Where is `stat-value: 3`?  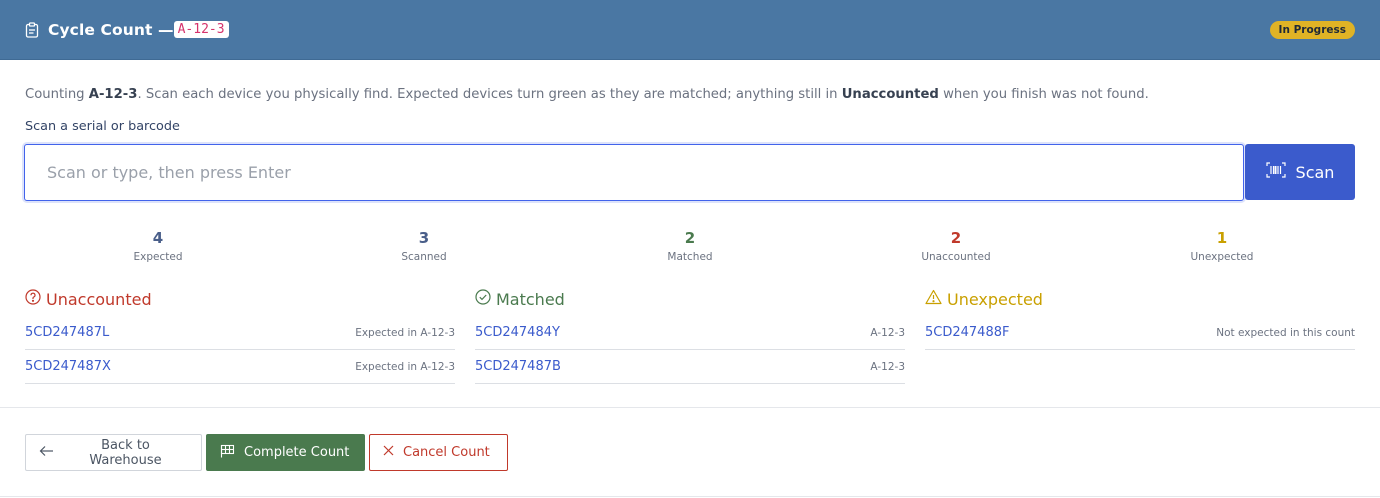 stat-value: 3 is located at coordinates (424, 238).